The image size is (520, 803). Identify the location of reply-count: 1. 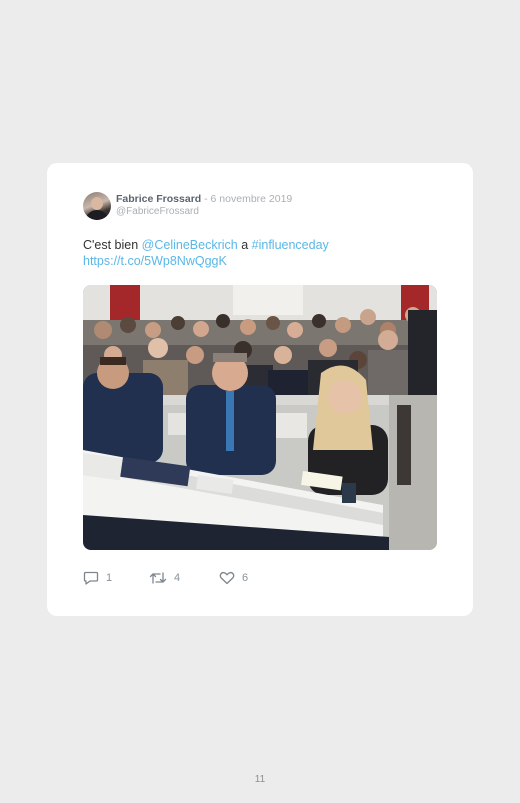
(109, 578).